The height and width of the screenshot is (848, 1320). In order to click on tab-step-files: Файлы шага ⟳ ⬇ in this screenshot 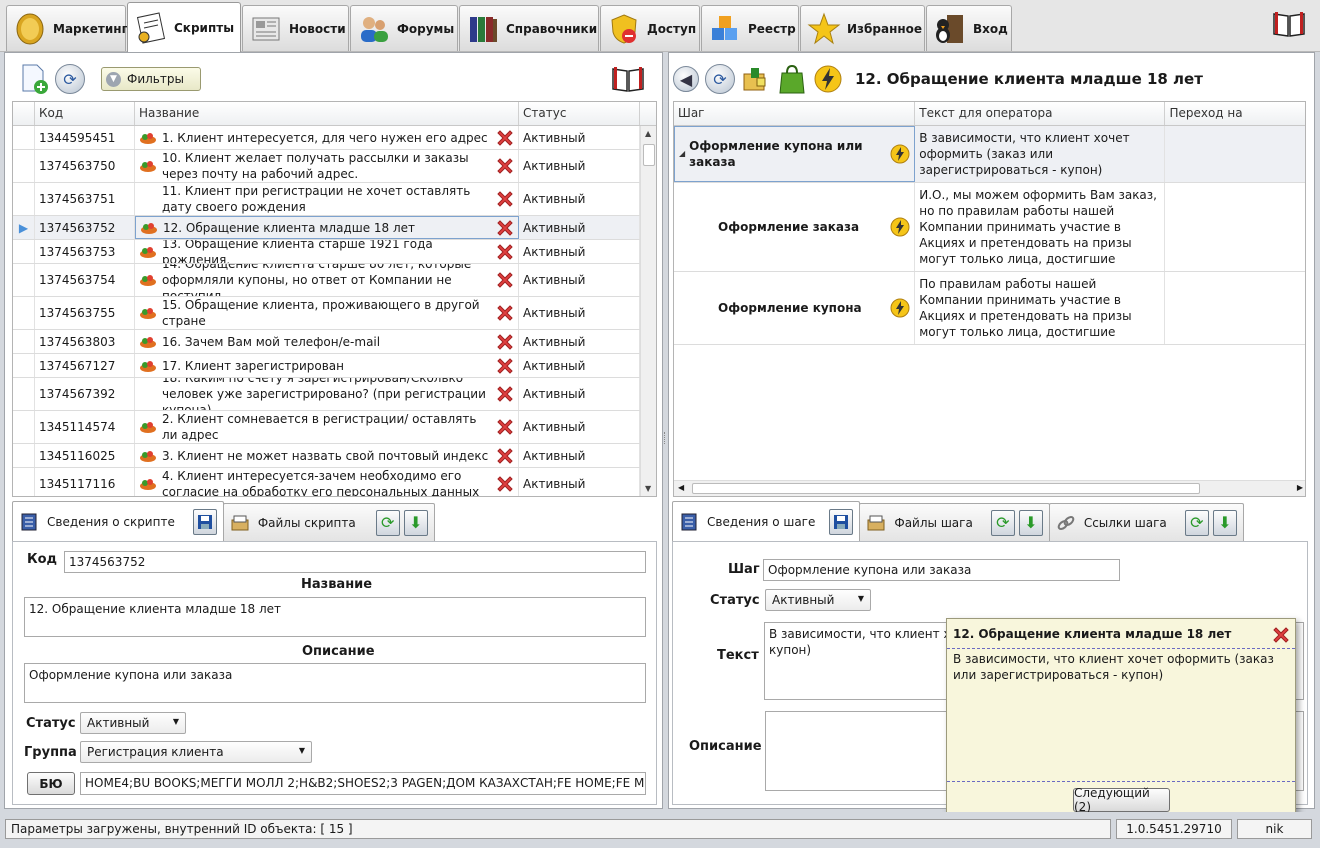, I will do `click(954, 522)`.